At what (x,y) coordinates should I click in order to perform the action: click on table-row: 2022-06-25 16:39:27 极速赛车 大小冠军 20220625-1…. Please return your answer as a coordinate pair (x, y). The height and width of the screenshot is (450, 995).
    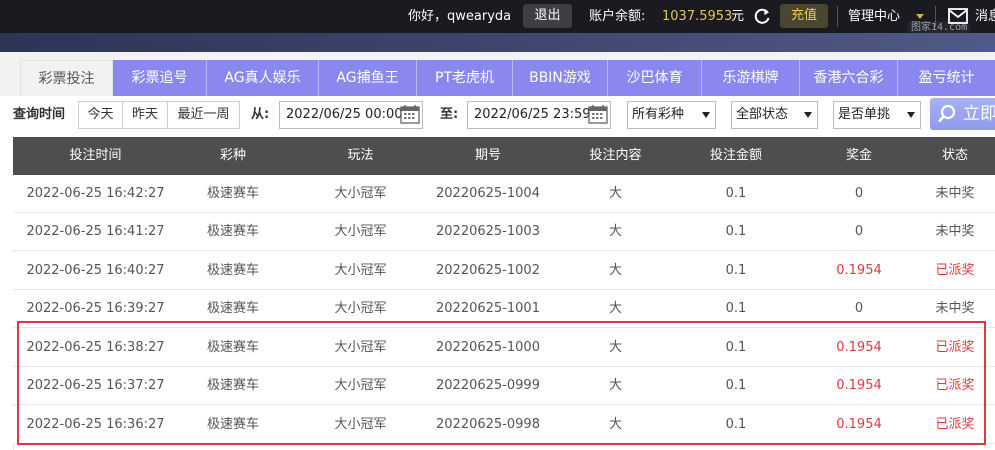
    Looking at the image, I should click on (504, 309).